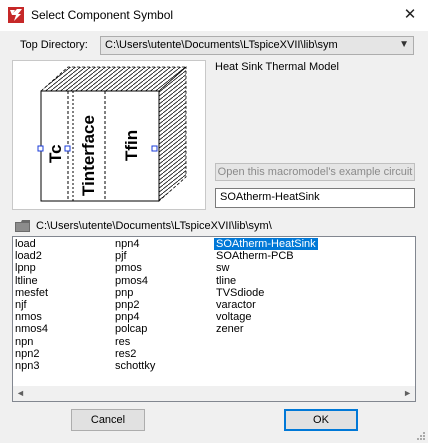 This screenshot has width=428, height=443. Describe the element at coordinates (31, 244) in the screenshot. I see `list-item: load` at that location.